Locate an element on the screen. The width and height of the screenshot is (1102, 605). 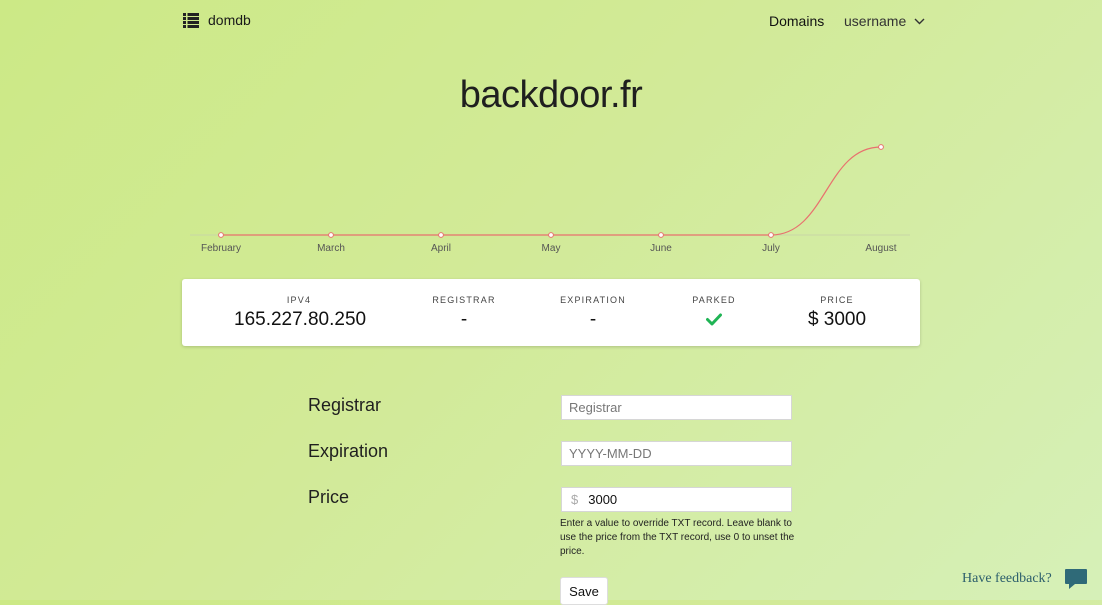
price-label: Price is located at coordinates (329, 497).